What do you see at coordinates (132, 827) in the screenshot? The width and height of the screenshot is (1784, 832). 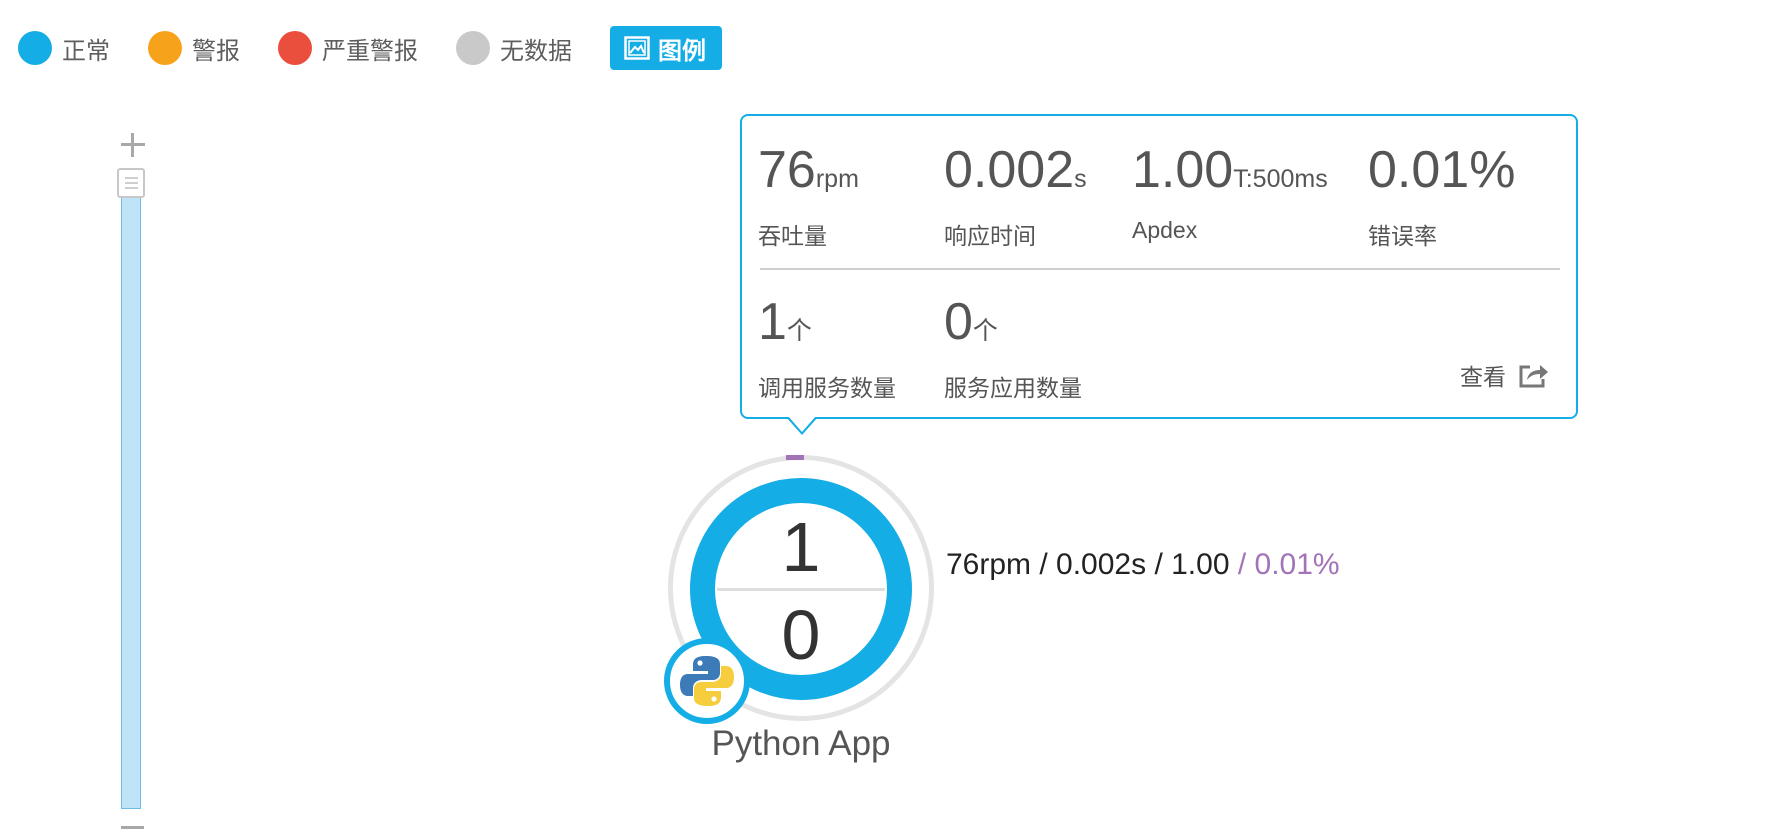 I see `zoom-out-icon` at bounding box center [132, 827].